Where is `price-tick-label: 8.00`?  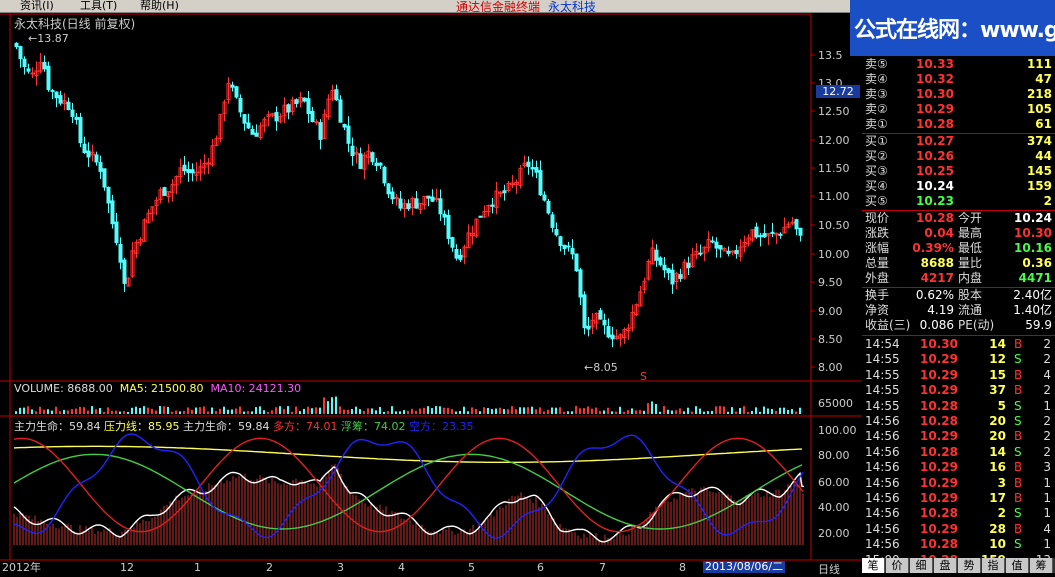 price-tick-label: 8.00 is located at coordinates (830, 367).